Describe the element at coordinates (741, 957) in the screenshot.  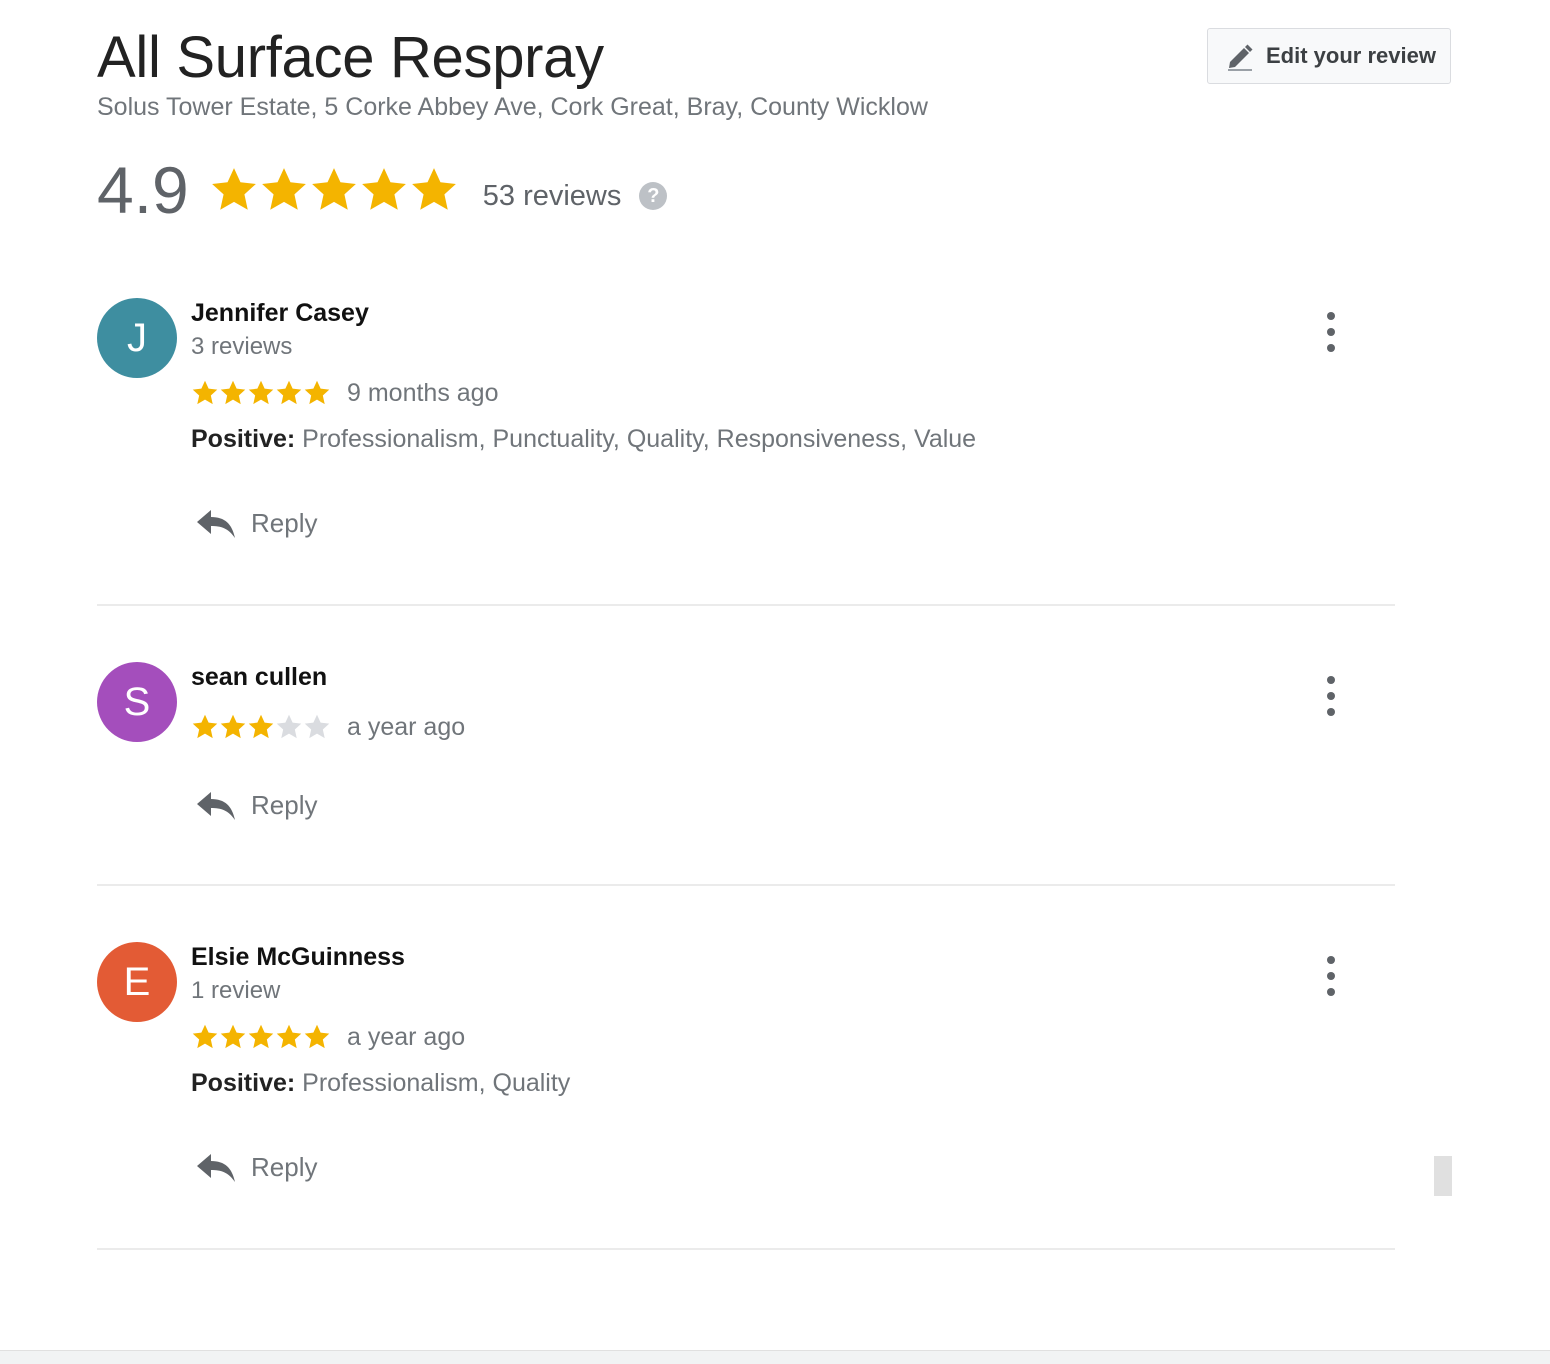
I see `reviewer-name: Elsie McGuinness` at that location.